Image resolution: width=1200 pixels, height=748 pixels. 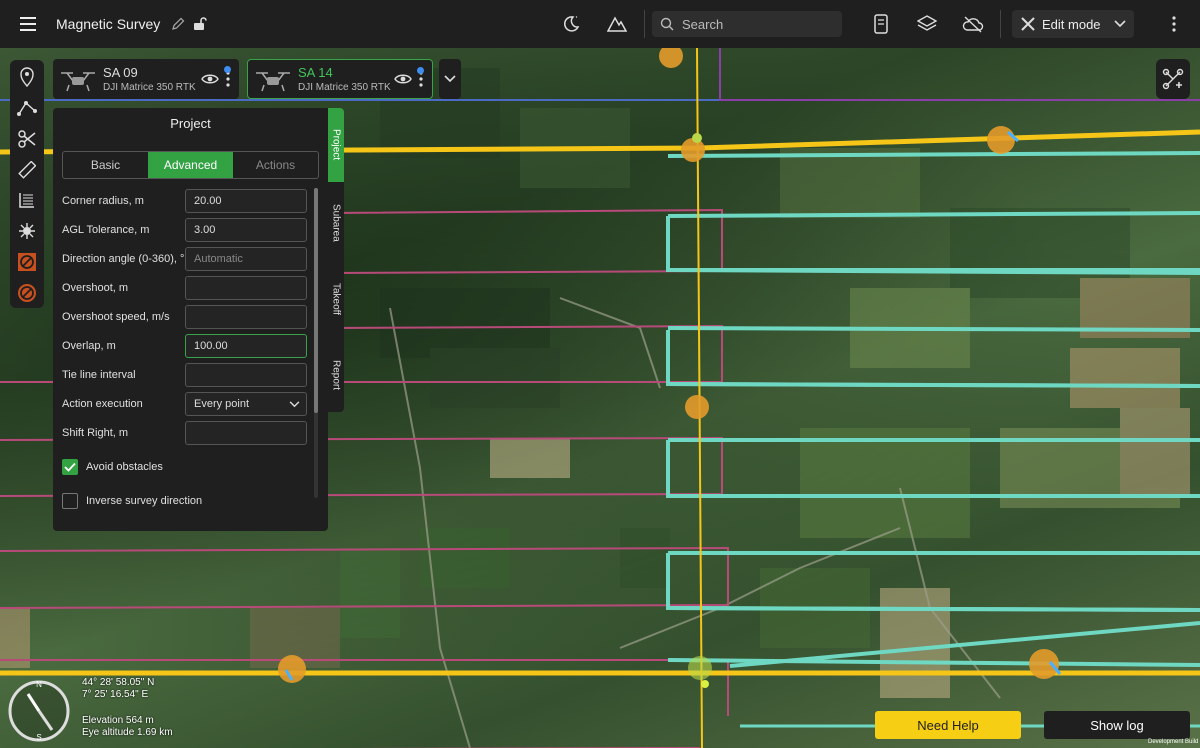 What do you see at coordinates (184, 375) in the screenshot?
I see `field-tie-line-interval: Tie line interval` at bounding box center [184, 375].